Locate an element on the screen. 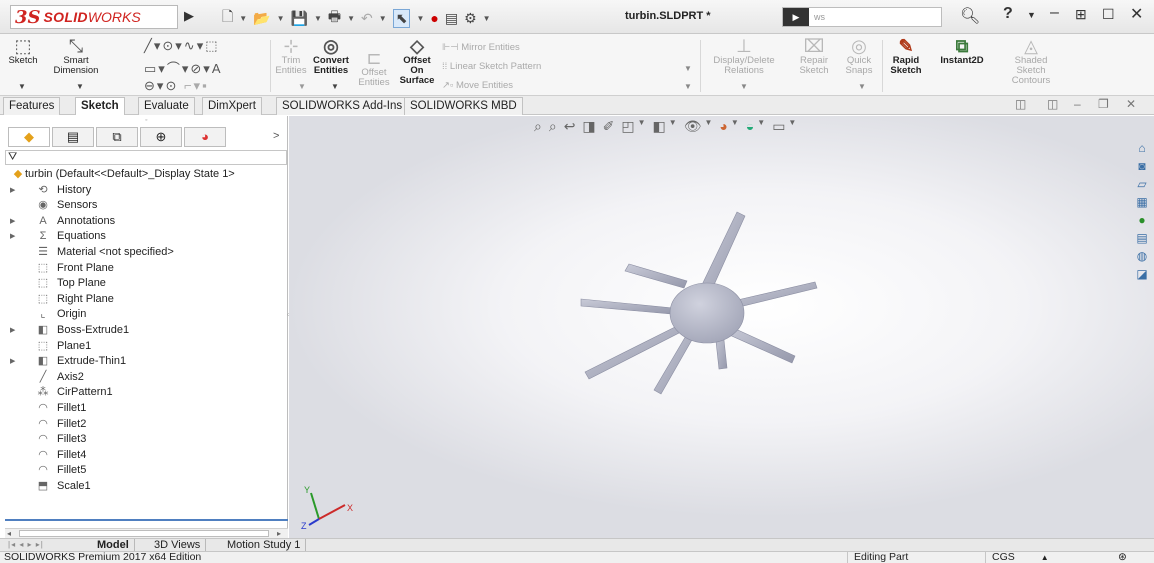 Image resolution: width=1154 pixels, height=563 pixels. tile-left-icon: ◫ is located at coordinates (1020, 104).